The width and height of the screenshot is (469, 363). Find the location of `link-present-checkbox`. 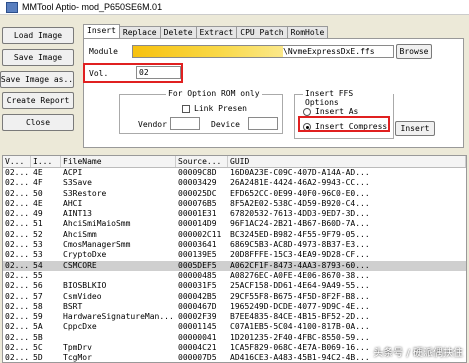

link-present-checkbox is located at coordinates (186, 109).